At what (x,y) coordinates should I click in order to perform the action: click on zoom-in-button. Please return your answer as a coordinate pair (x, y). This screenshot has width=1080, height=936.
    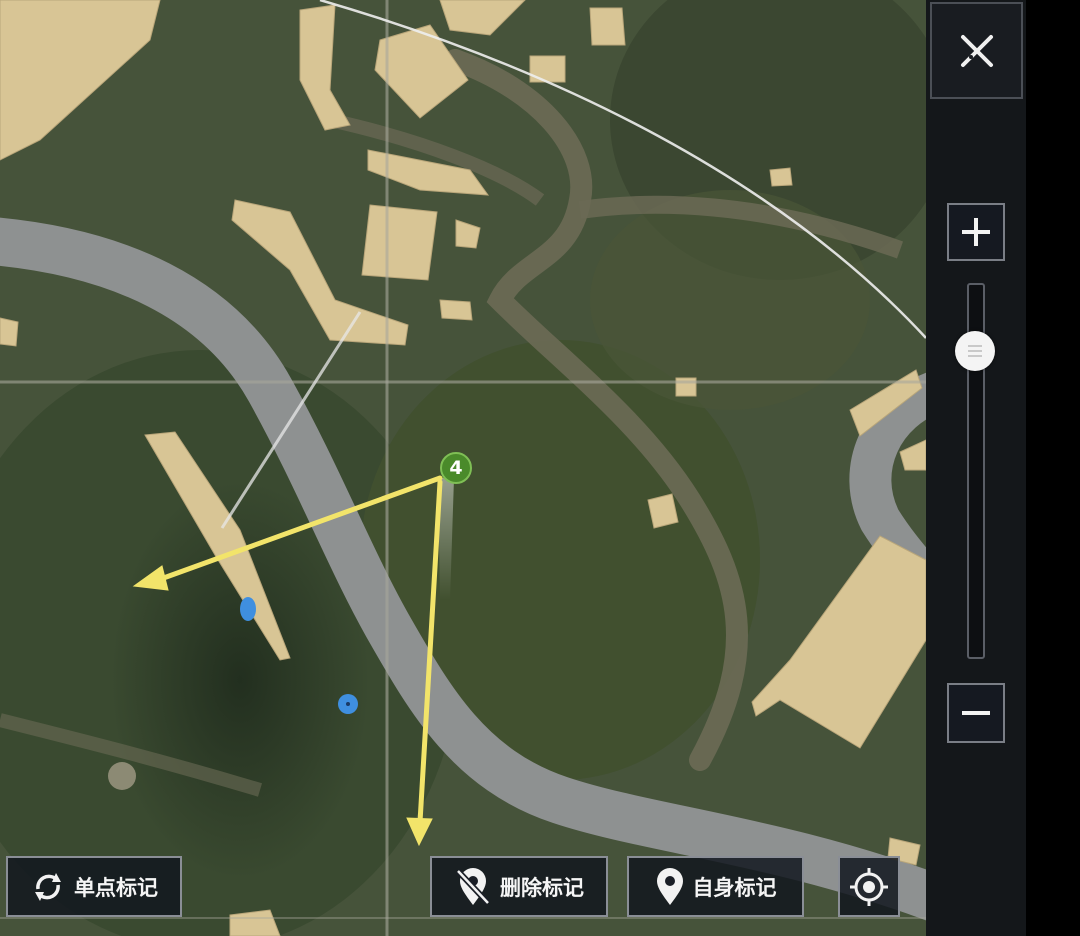
    Looking at the image, I should click on (976, 232).